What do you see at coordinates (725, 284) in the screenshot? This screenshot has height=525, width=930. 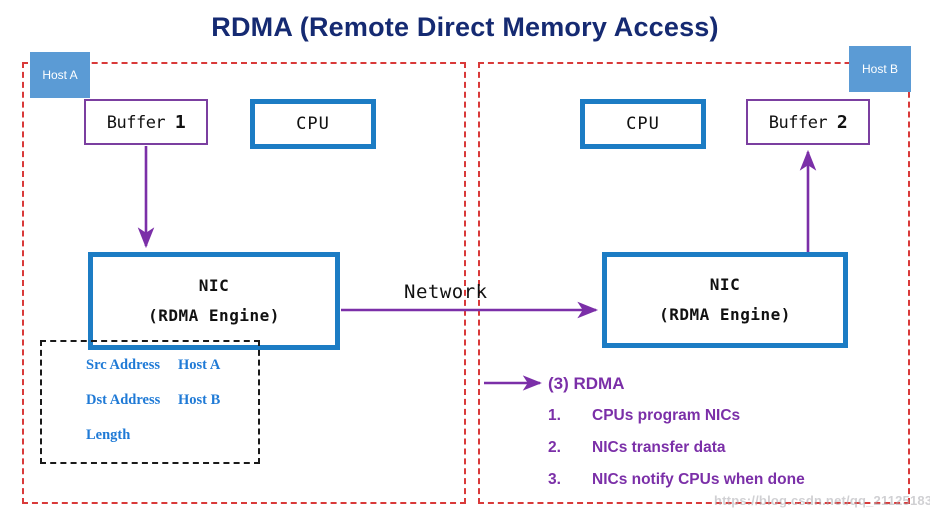 I see `nic-b-line1: NIC` at bounding box center [725, 284].